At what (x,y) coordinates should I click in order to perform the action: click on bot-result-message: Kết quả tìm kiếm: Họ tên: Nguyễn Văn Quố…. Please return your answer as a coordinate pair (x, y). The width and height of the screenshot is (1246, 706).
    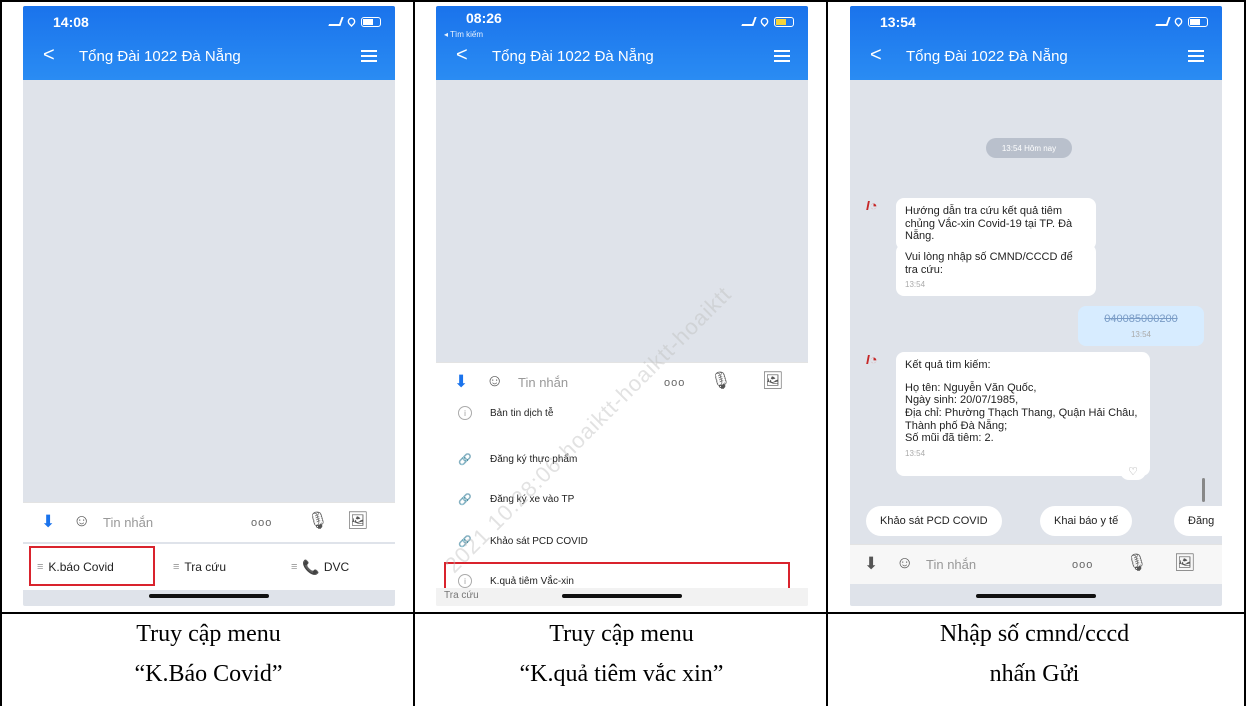
    Looking at the image, I should click on (1023, 414).